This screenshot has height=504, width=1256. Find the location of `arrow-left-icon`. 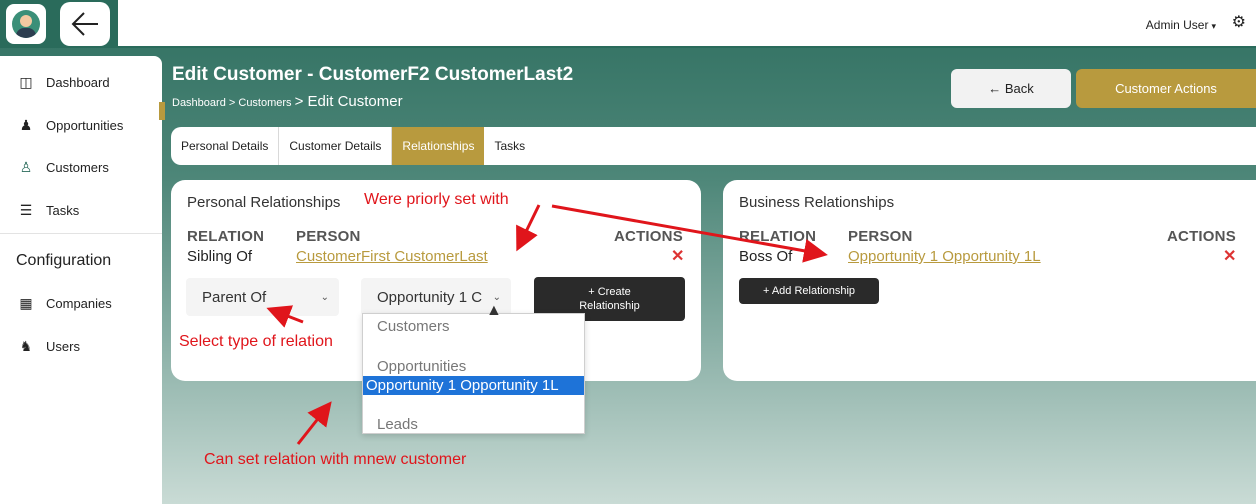

arrow-left-icon is located at coordinates (84, 24).